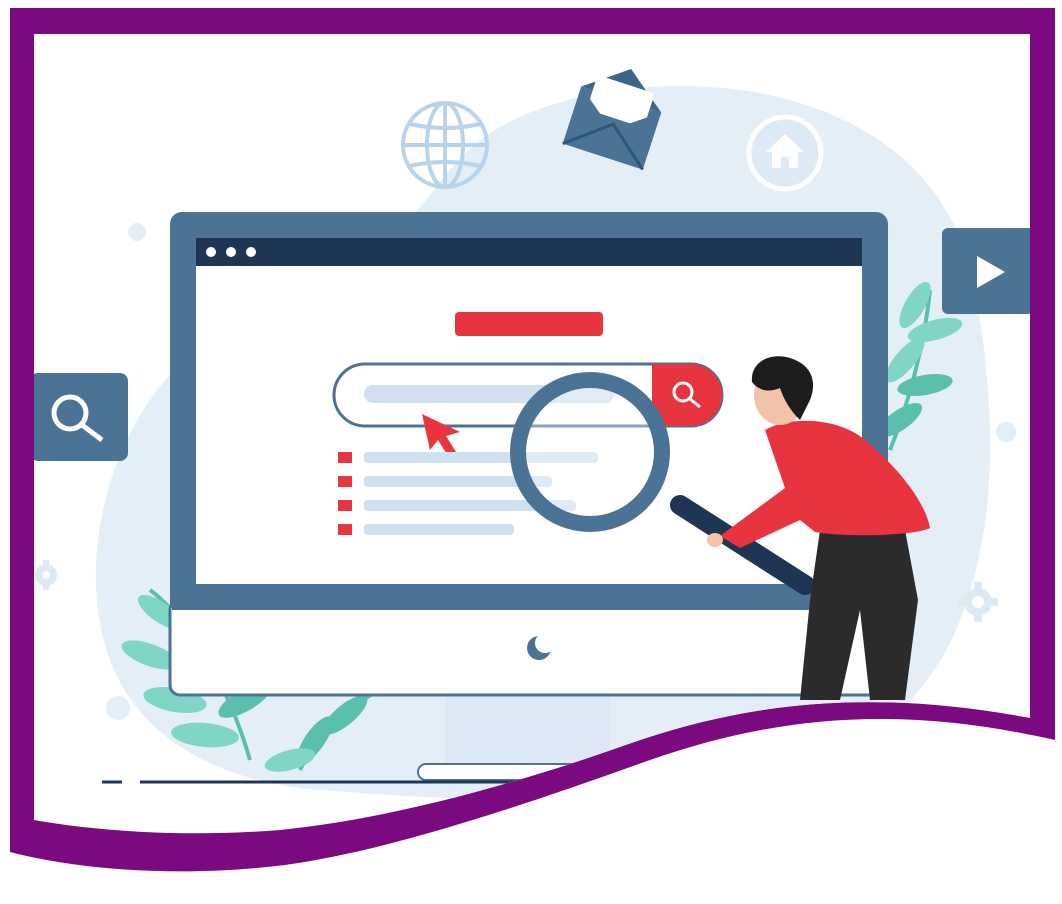 The height and width of the screenshot is (904, 1062). What do you see at coordinates (529, 324) in the screenshot?
I see `header-bar` at bounding box center [529, 324].